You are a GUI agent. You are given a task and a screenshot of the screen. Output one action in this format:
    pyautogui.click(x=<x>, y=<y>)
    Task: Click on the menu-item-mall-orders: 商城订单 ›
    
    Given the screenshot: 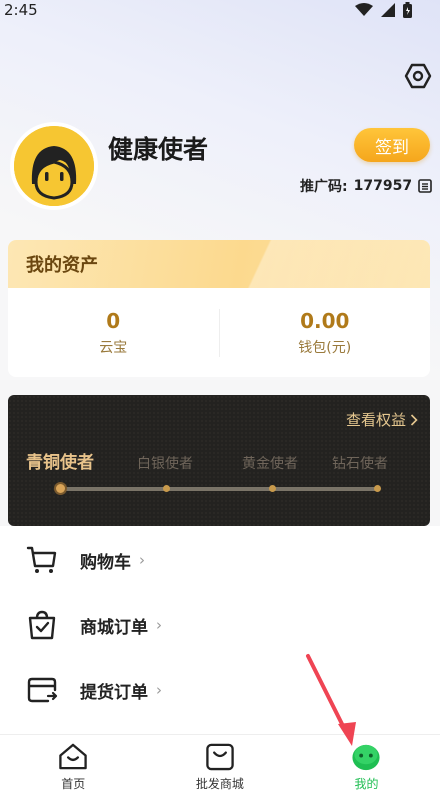 What is the action you would take?
    pyautogui.click(x=94, y=625)
    